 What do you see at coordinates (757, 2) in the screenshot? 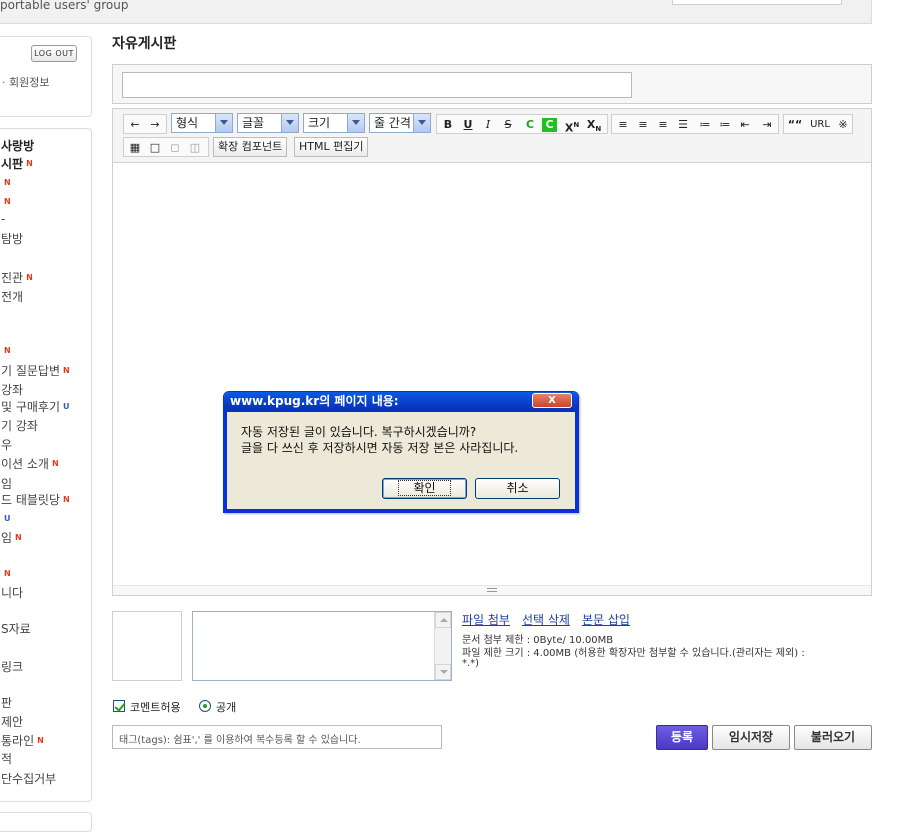
I see `header-search-input` at bounding box center [757, 2].